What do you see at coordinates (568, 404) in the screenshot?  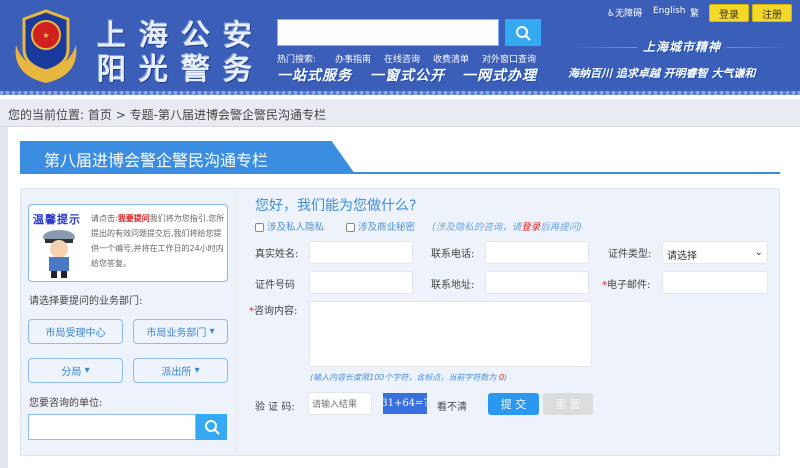 I see `reset-button: 重 置` at bounding box center [568, 404].